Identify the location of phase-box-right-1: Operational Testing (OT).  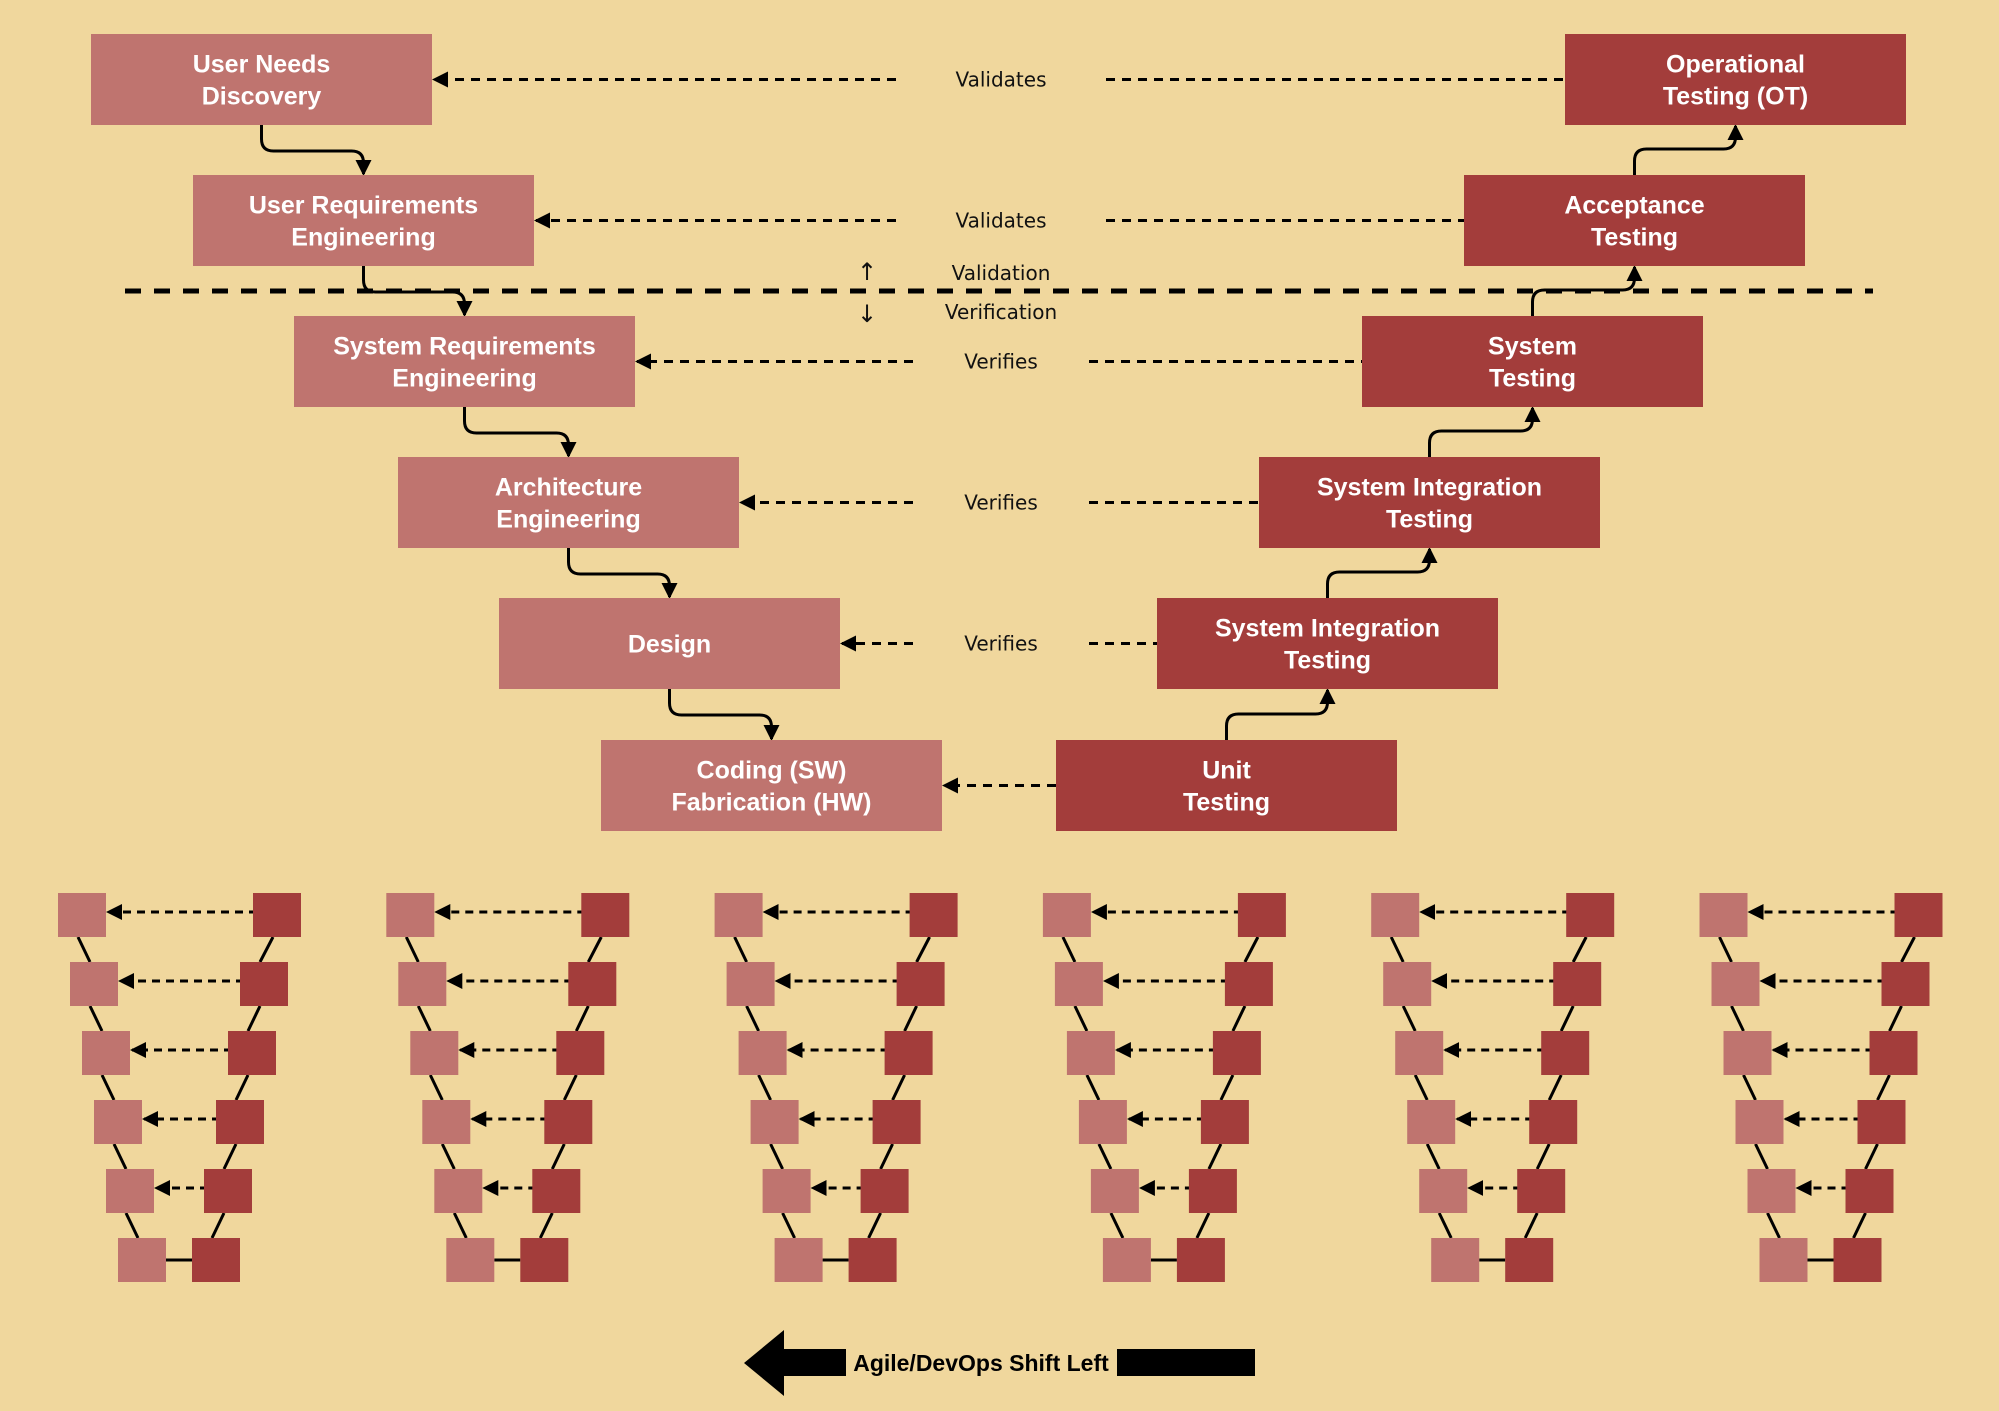
(1735, 79).